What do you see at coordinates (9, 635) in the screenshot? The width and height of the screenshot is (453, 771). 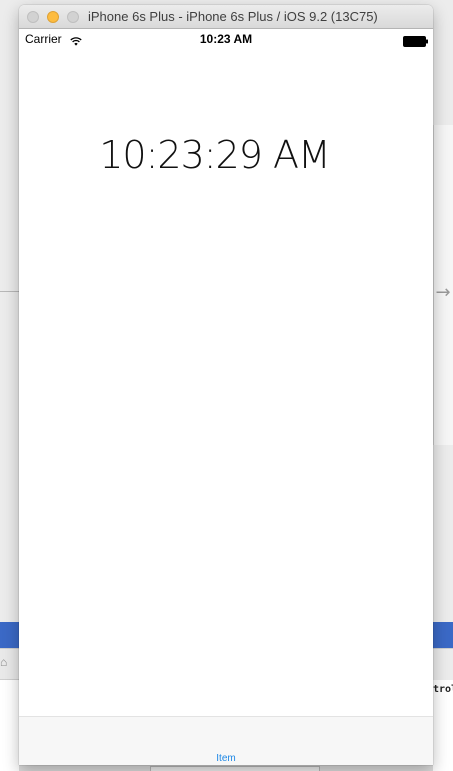 I see `background-selection-bar-left` at bounding box center [9, 635].